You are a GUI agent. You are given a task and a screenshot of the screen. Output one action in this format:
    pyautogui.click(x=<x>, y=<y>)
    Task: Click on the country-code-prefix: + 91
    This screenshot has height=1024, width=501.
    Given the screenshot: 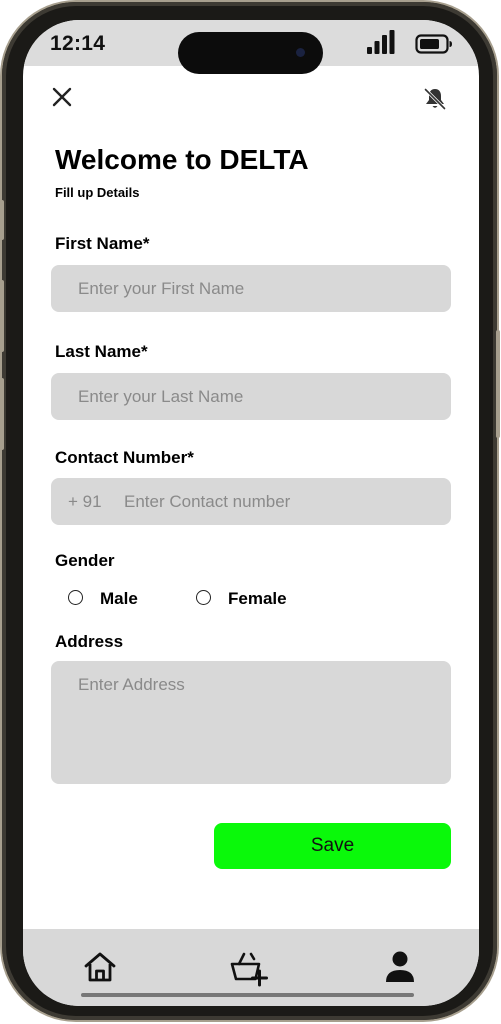 What is the action you would take?
    pyautogui.click(x=85, y=501)
    